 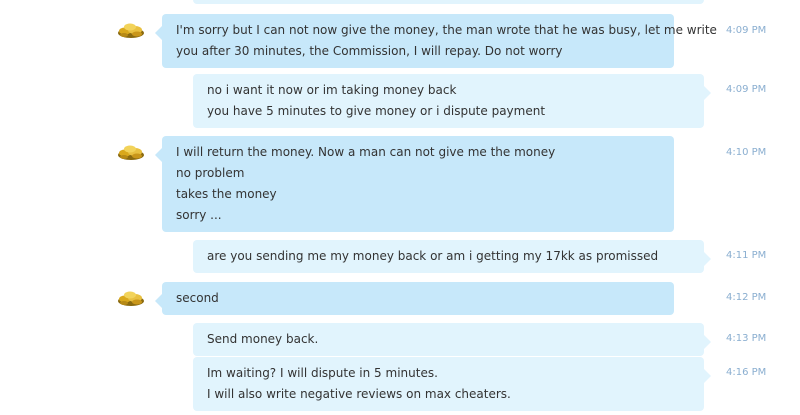 What do you see at coordinates (746, 297) in the screenshot?
I see `message-timestamp: 4:12 PM` at bounding box center [746, 297].